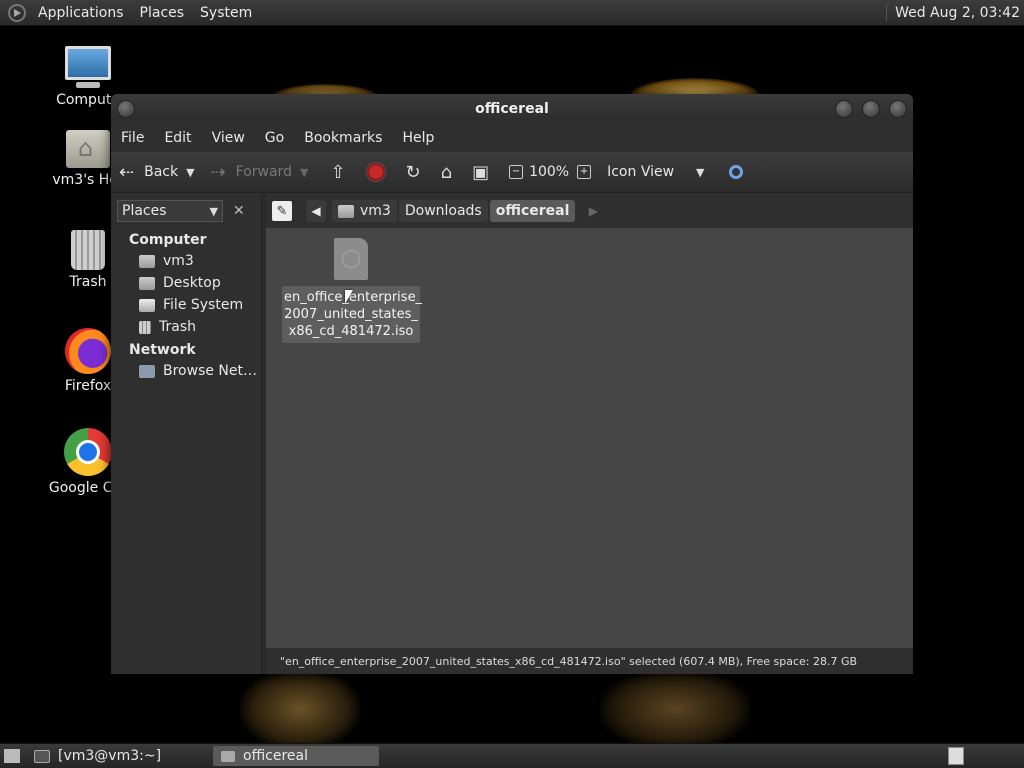 The height and width of the screenshot is (768, 1024). I want to click on home-icon: ⌂, so click(446, 172).